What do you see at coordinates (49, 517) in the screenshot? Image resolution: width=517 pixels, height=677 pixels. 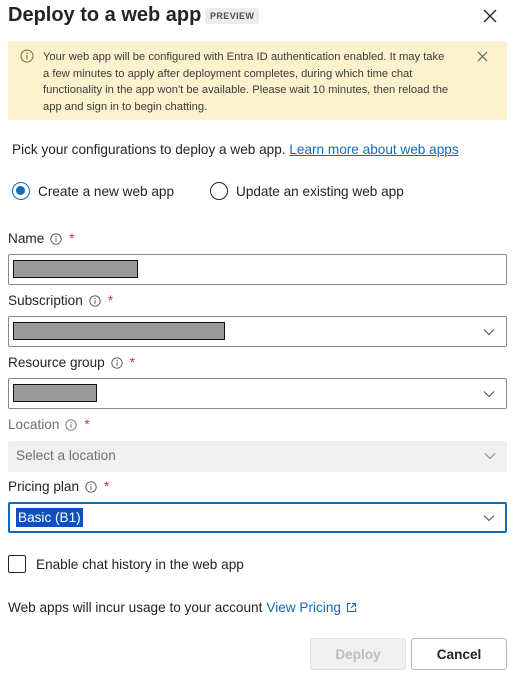 I see `pricing-plan-value: Basic (B1)` at bounding box center [49, 517].